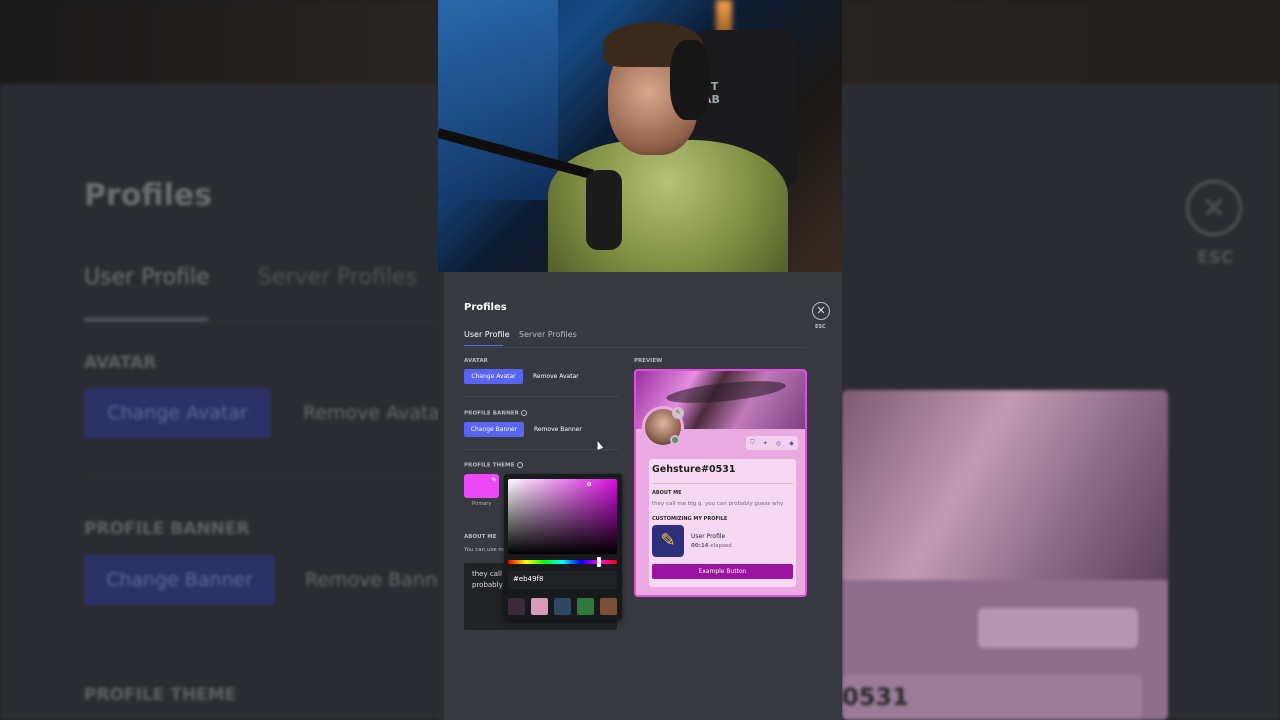  What do you see at coordinates (678, 413) in the screenshot?
I see `avatar-decoration-icon: ✎` at bounding box center [678, 413].